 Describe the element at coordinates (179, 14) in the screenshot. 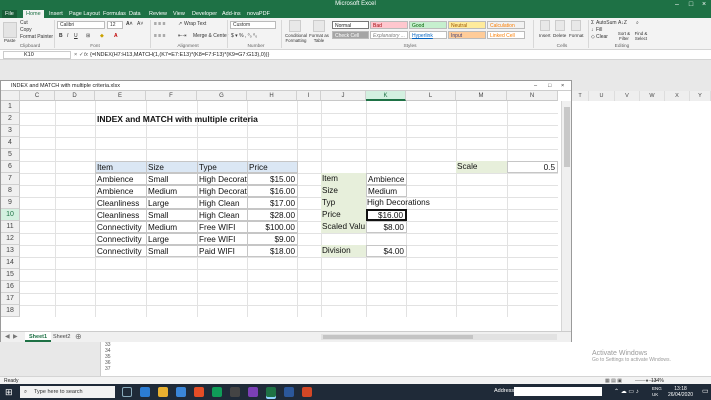

I see `tab-view: View` at that location.